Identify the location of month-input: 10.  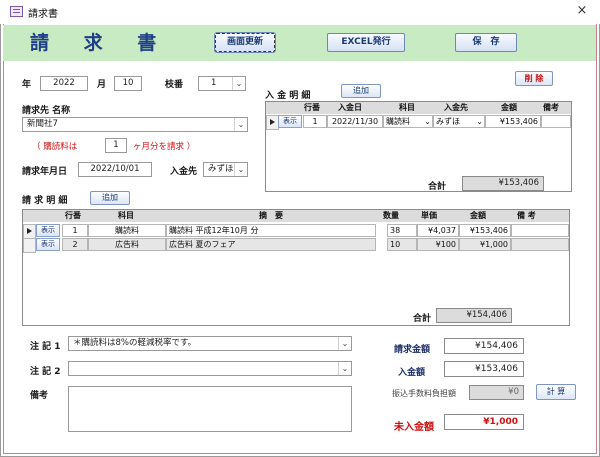
(128, 83).